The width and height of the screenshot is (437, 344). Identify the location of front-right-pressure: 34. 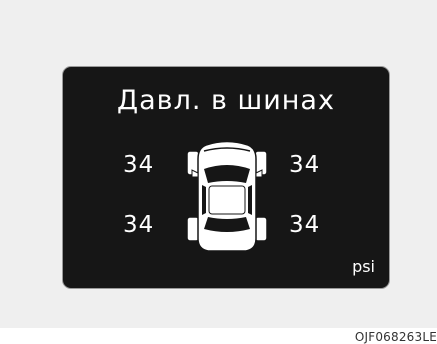
(305, 165).